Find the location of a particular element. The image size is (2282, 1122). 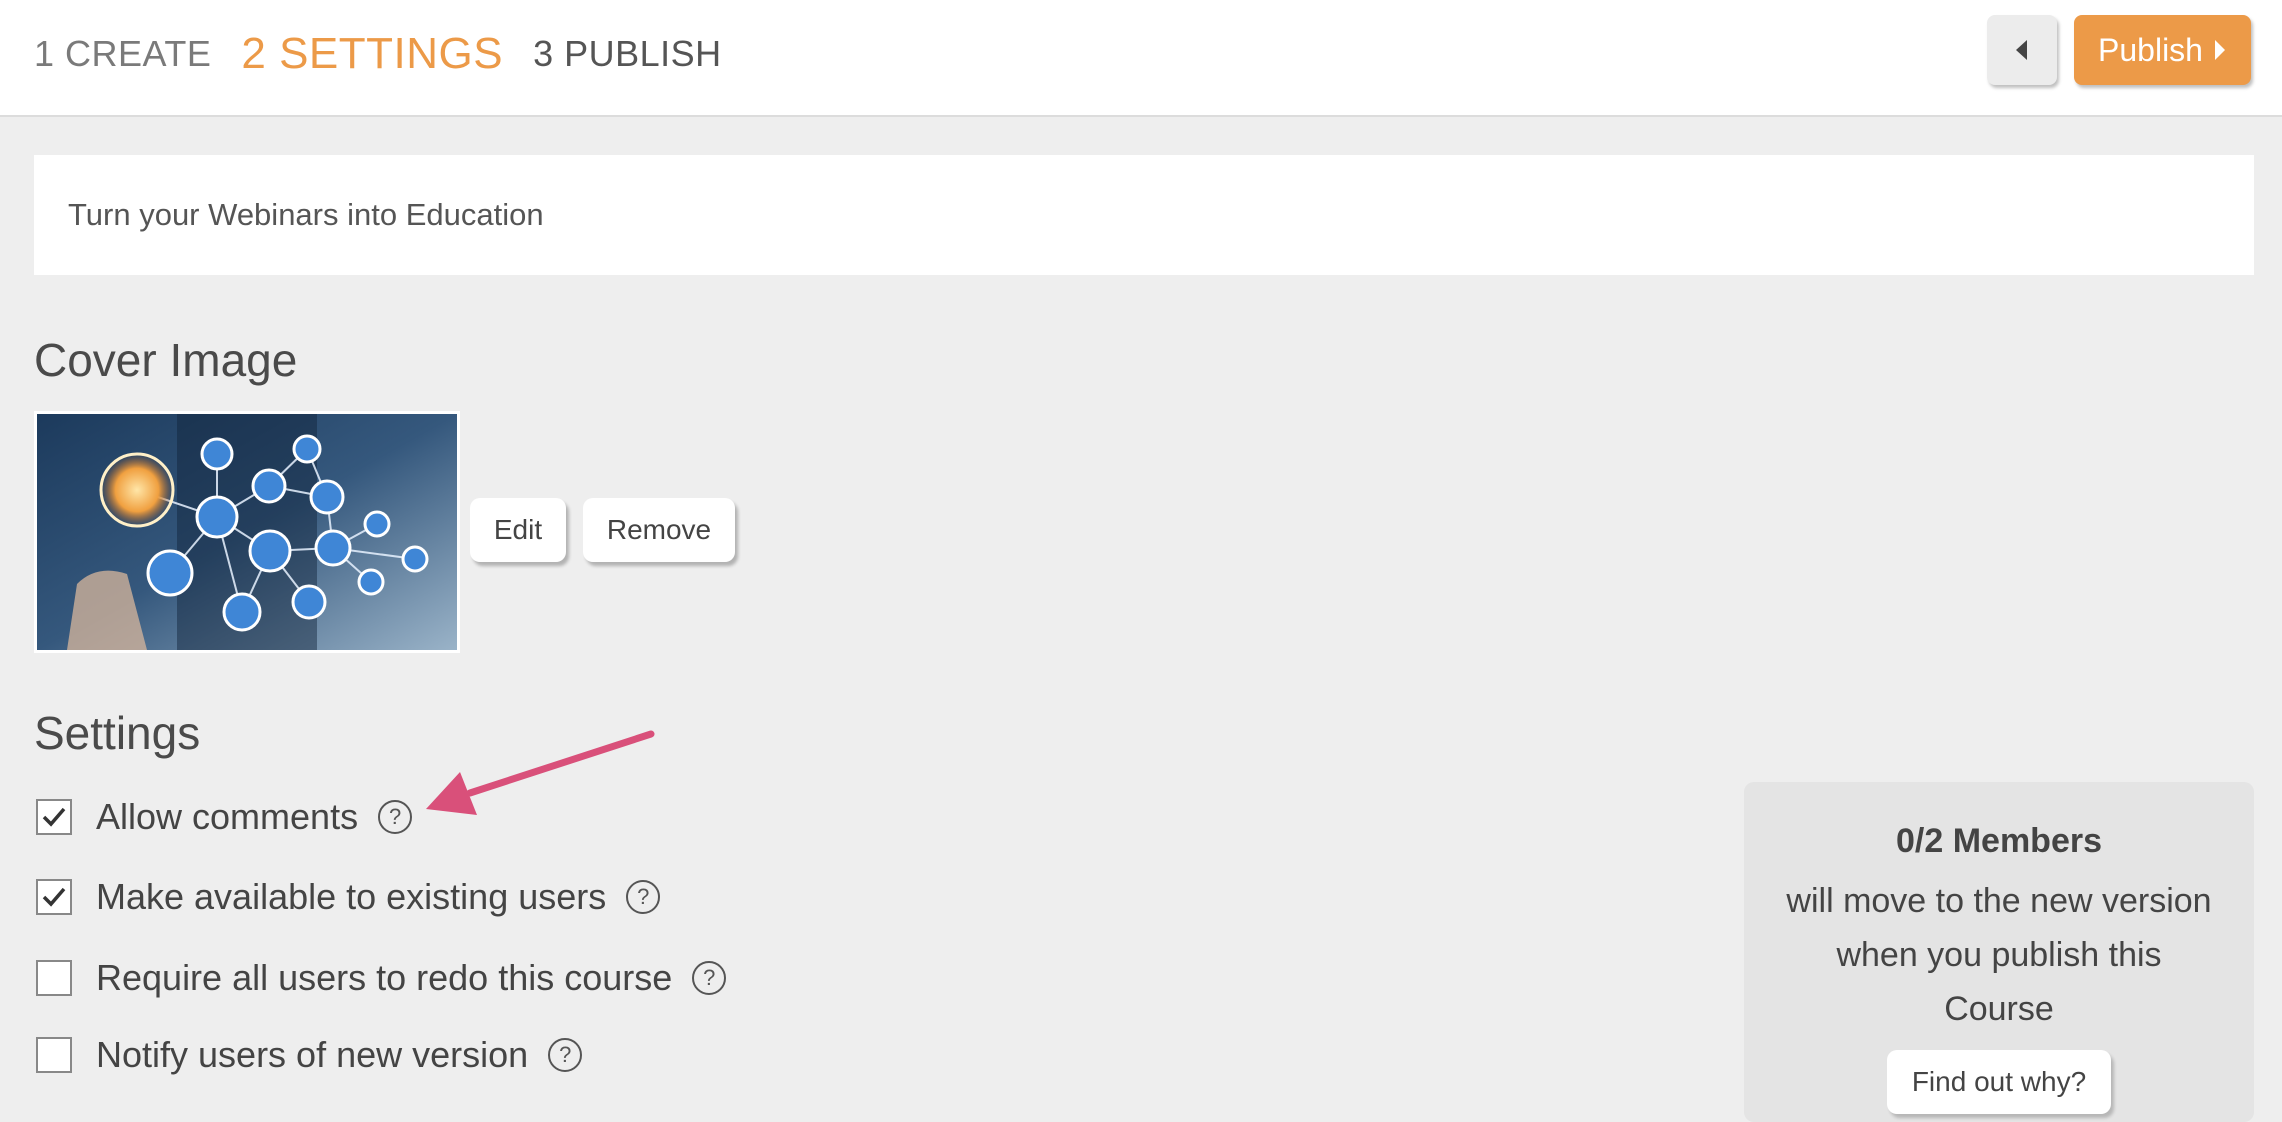

make-available-checkbox is located at coordinates (54, 897).